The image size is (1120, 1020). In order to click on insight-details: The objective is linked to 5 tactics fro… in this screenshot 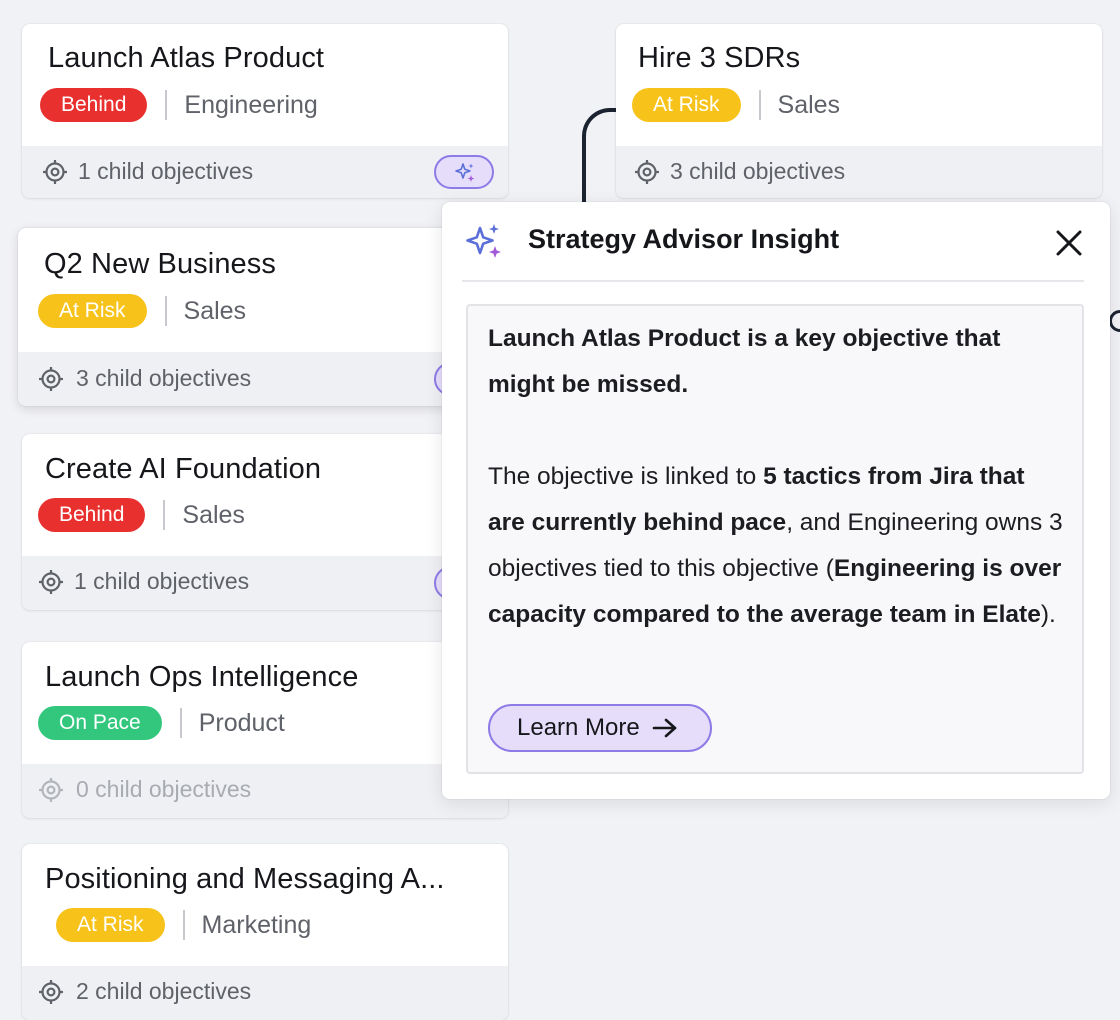, I will do `click(775, 546)`.